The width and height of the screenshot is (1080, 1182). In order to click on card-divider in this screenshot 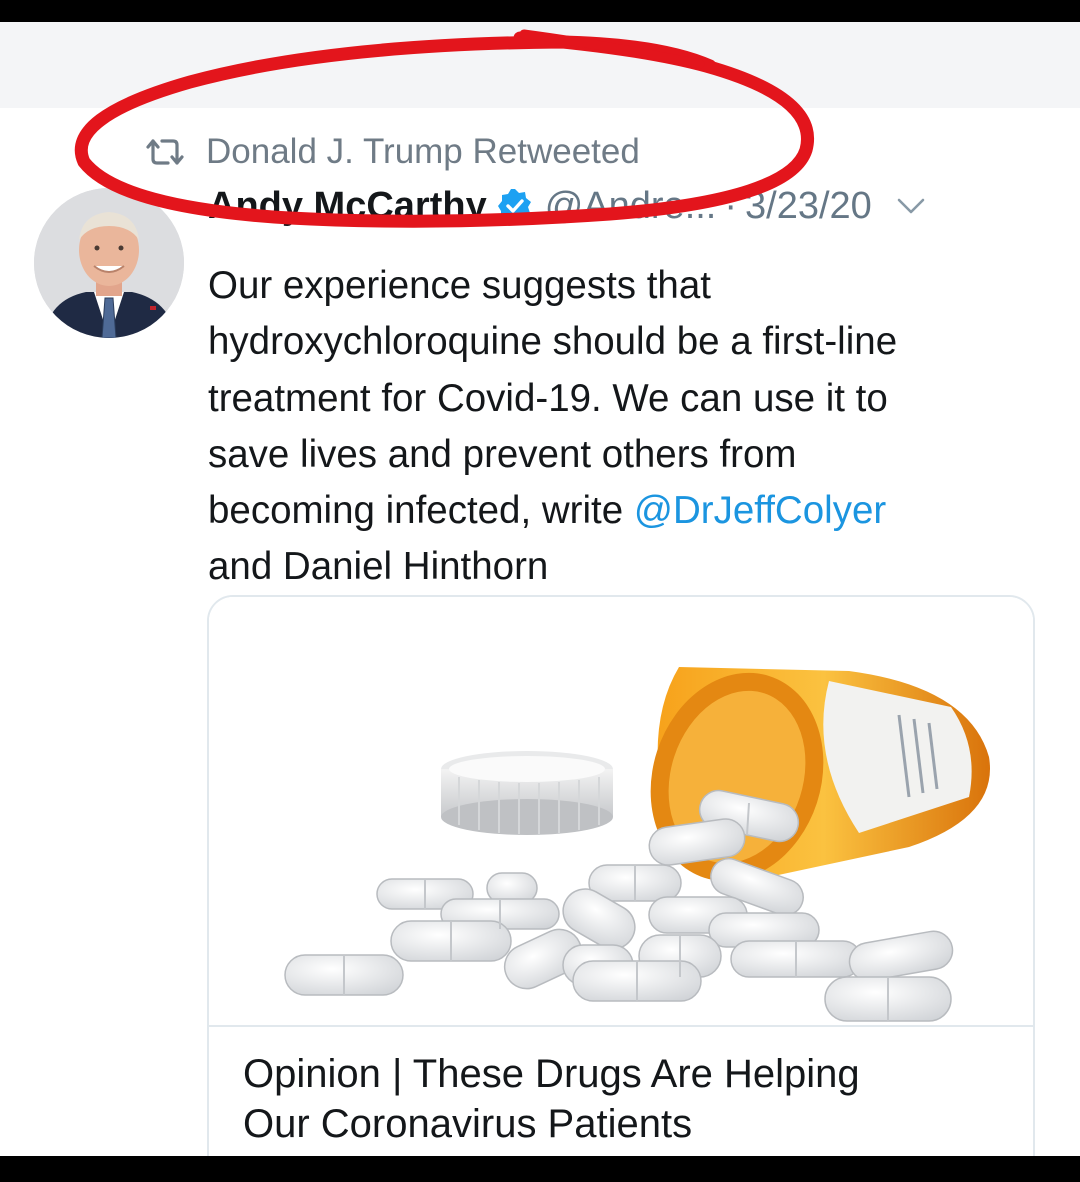, I will do `click(621, 1026)`.